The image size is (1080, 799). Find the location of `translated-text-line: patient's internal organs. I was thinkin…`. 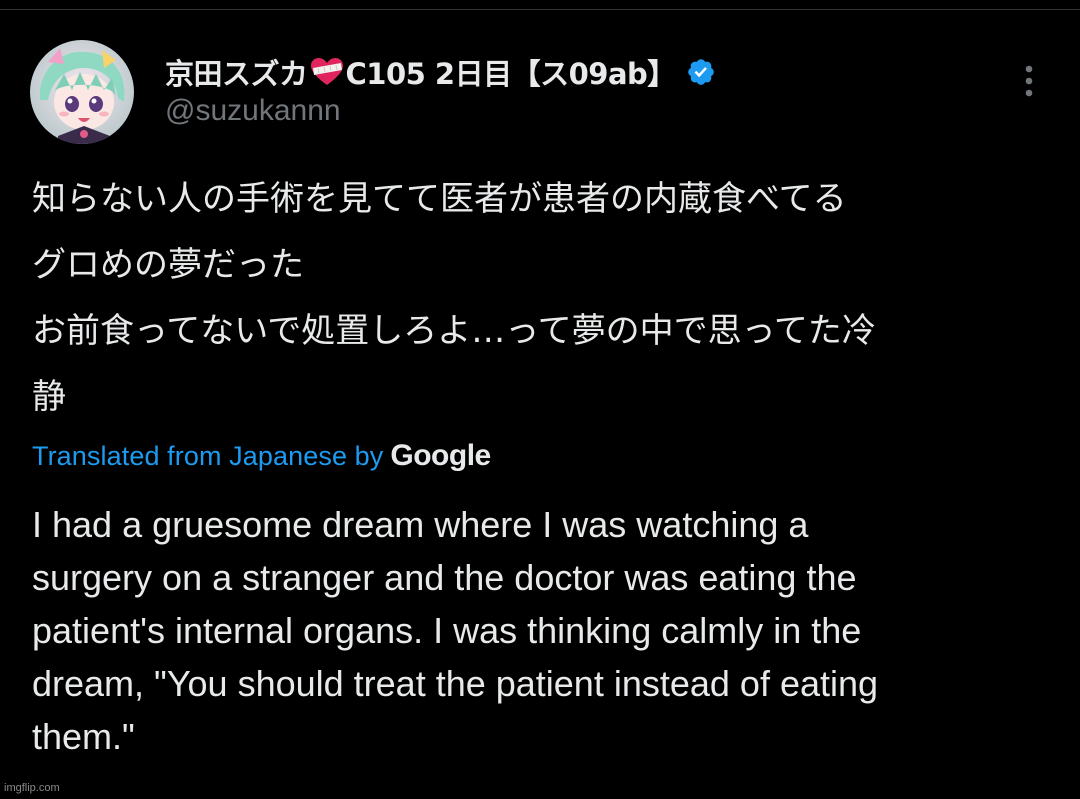

translated-text-line: patient's internal organs. I was thinkin… is located at coordinates (447, 630).